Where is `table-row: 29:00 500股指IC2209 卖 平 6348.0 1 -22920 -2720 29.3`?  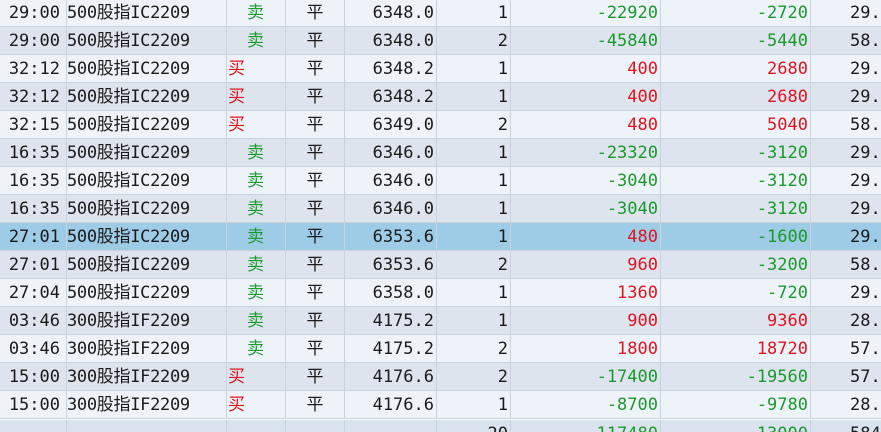 table-row: 29:00 500股指IC2209 卖 平 6348.0 1 -22920 -2720 29.3 is located at coordinates (440, 13).